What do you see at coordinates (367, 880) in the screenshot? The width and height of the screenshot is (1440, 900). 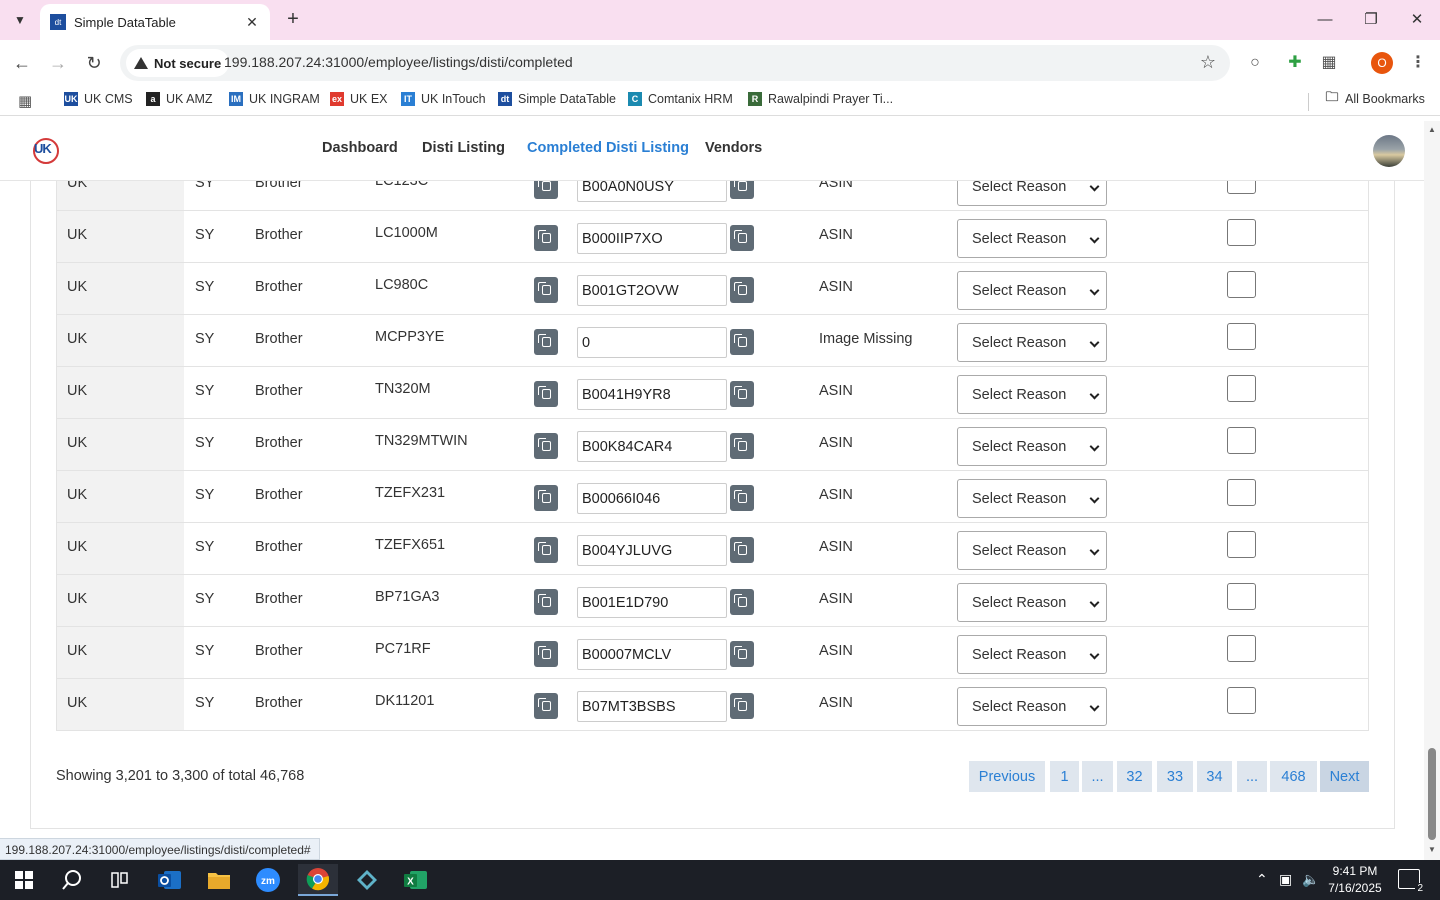 I see `app-diamond-icon` at bounding box center [367, 880].